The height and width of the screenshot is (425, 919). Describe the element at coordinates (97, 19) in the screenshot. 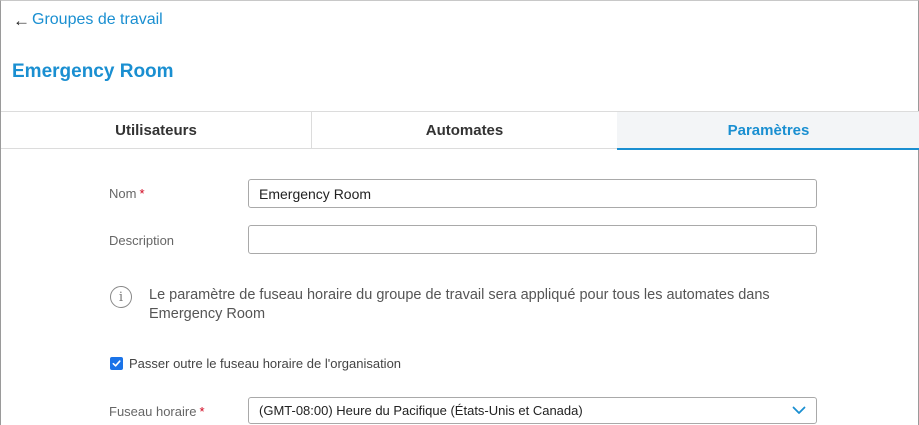

I see `back-link-label: Groupes de travail` at that location.